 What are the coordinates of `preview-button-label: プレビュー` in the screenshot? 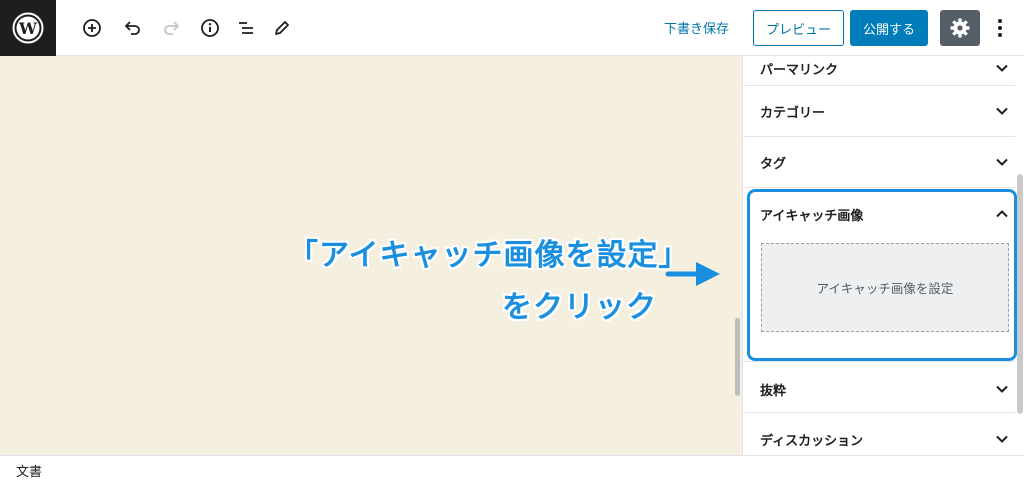 It's located at (798, 30).